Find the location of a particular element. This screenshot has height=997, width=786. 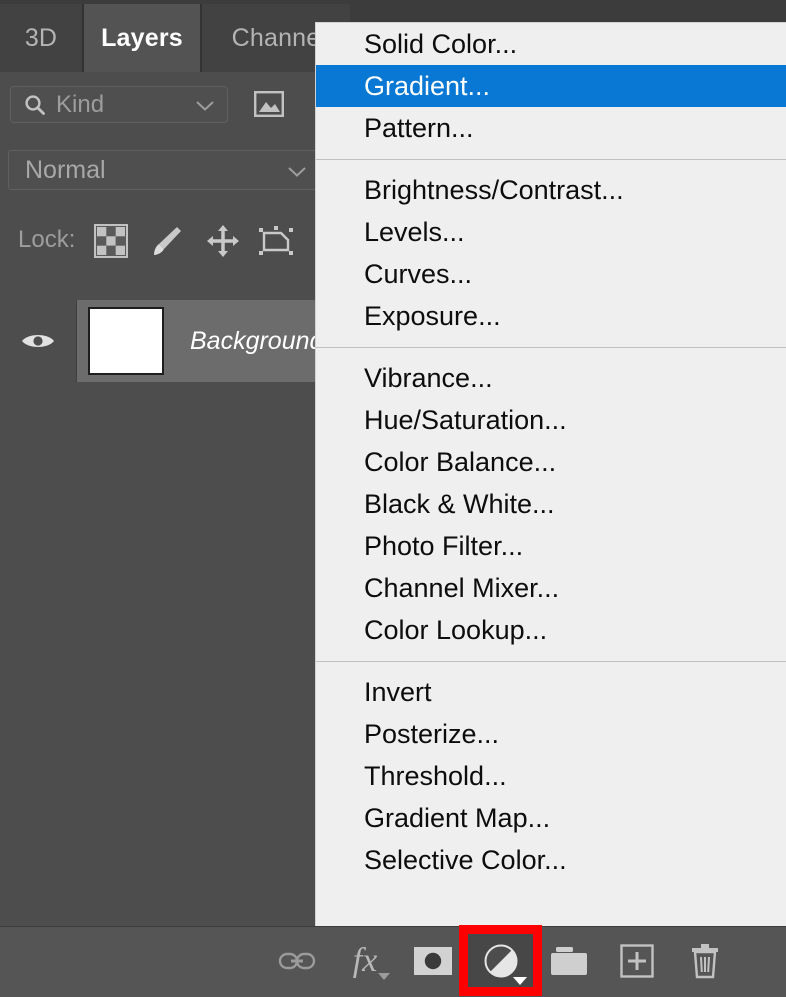

link-layers-button is located at coordinates (297, 961).